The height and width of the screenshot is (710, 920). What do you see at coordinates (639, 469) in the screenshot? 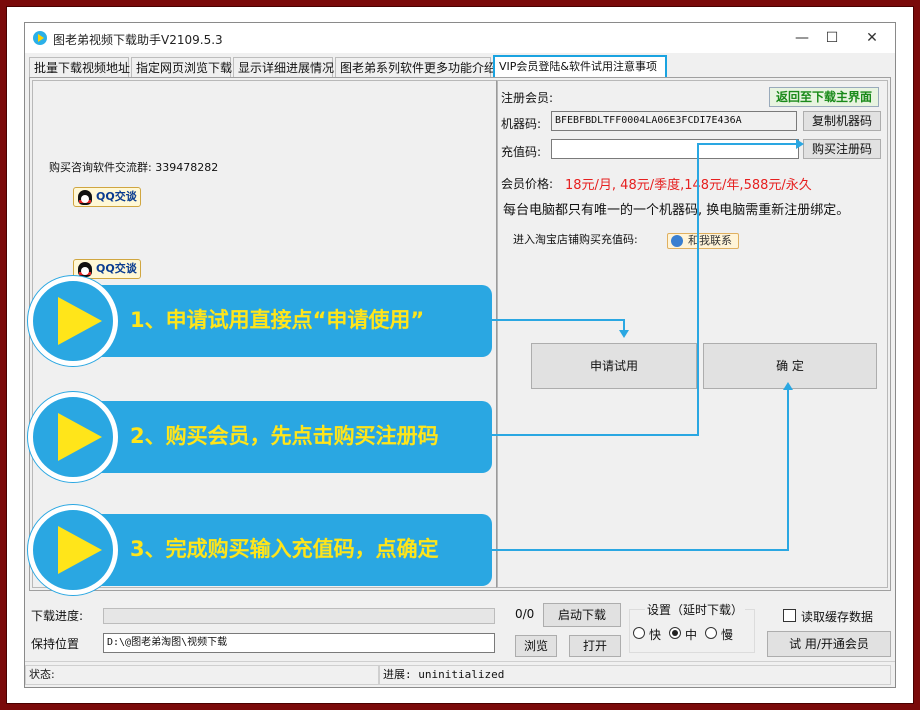
I see `arrow-to-confirm` at bounding box center [639, 469].